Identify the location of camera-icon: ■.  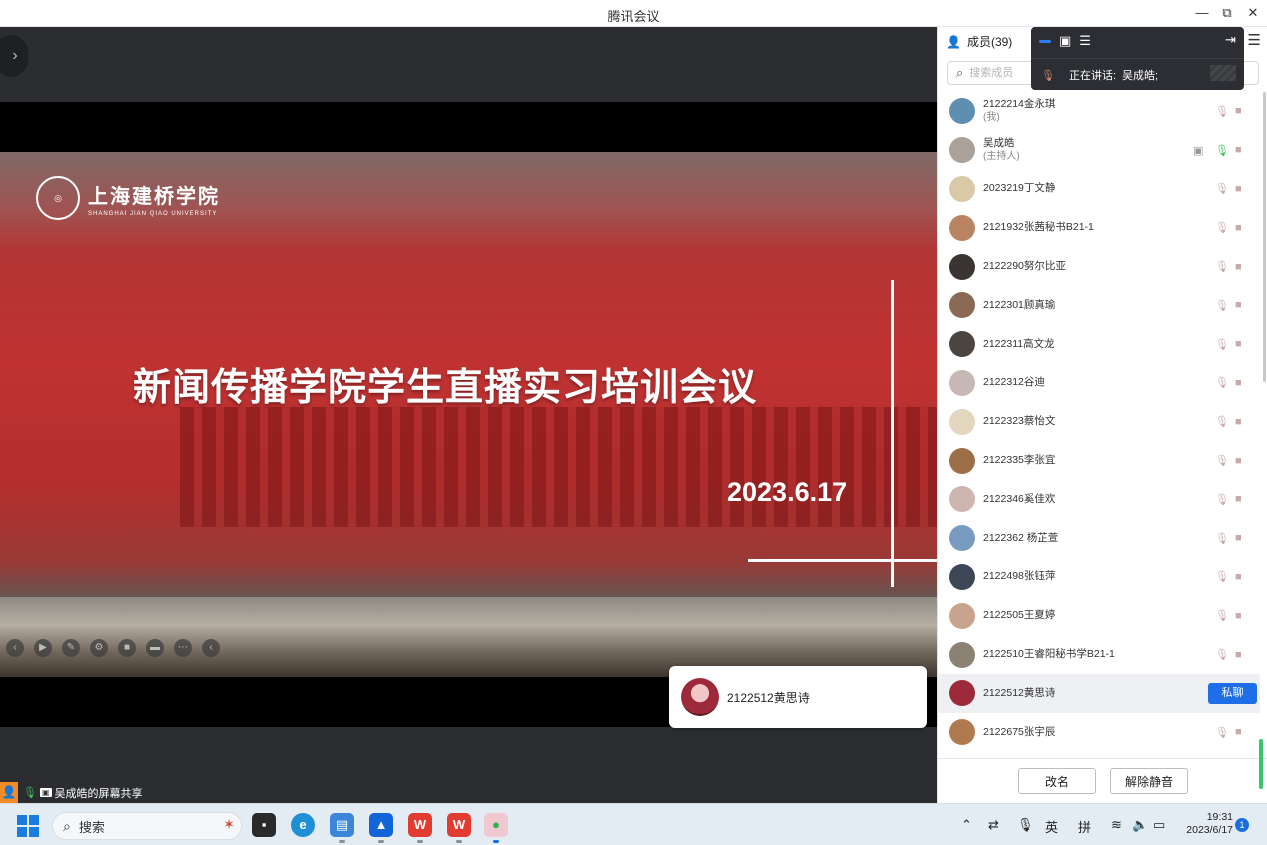
(127, 648).